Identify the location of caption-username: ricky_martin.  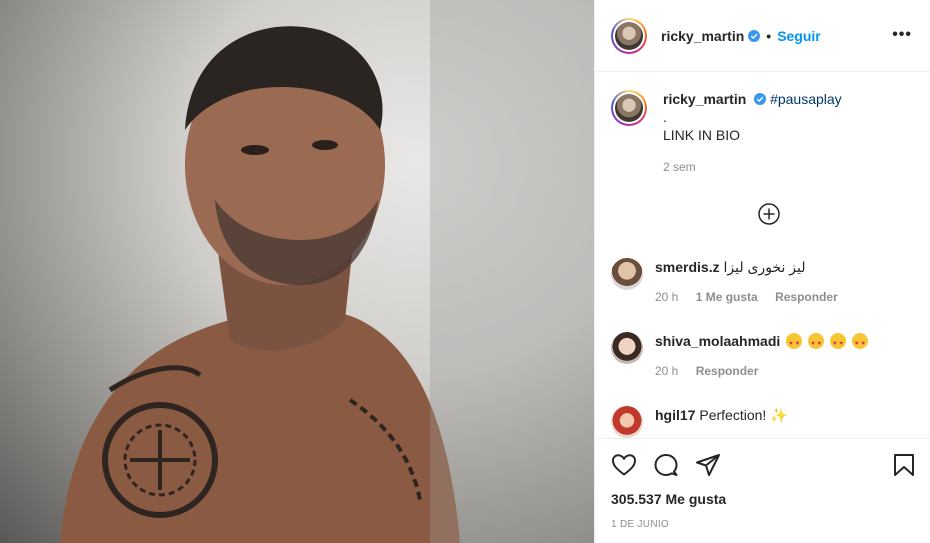
(704, 99).